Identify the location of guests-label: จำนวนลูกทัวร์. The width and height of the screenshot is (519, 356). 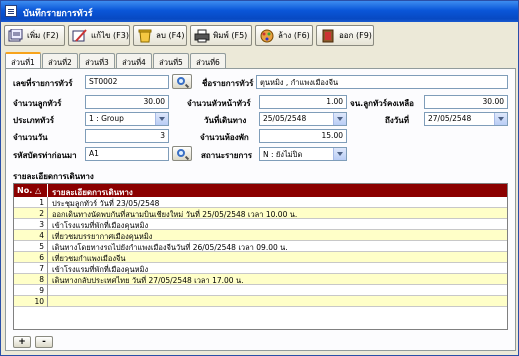
(37, 103).